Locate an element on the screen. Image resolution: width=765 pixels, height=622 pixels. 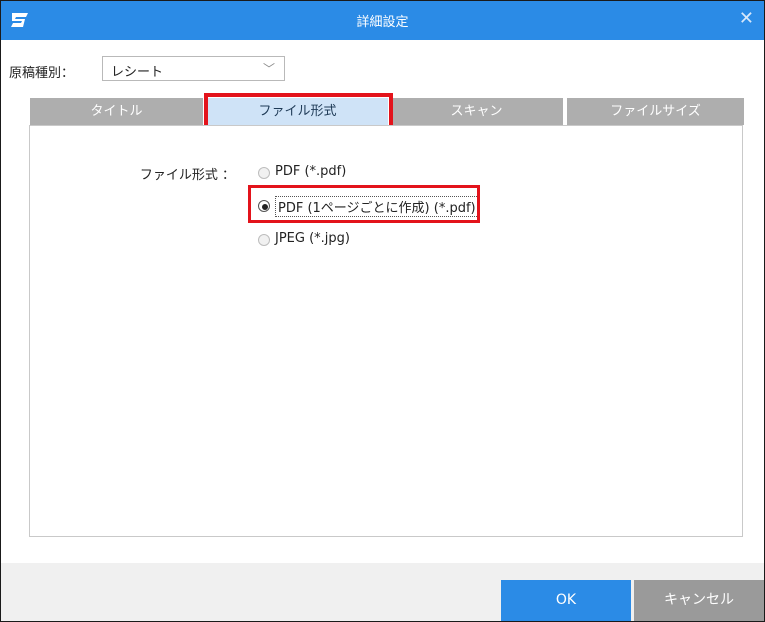
chevron-down-icon: ﹀ is located at coordinates (268, 69).